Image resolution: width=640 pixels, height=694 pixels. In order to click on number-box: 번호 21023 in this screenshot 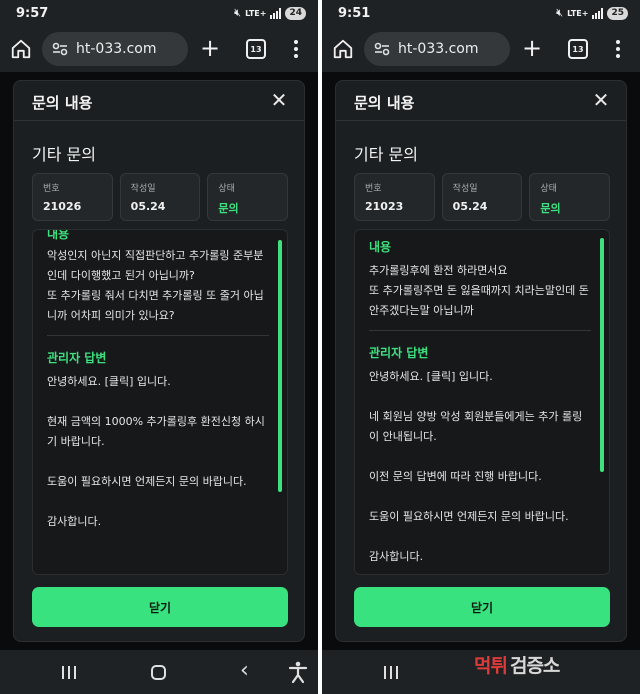, I will do `click(394, 197)`.